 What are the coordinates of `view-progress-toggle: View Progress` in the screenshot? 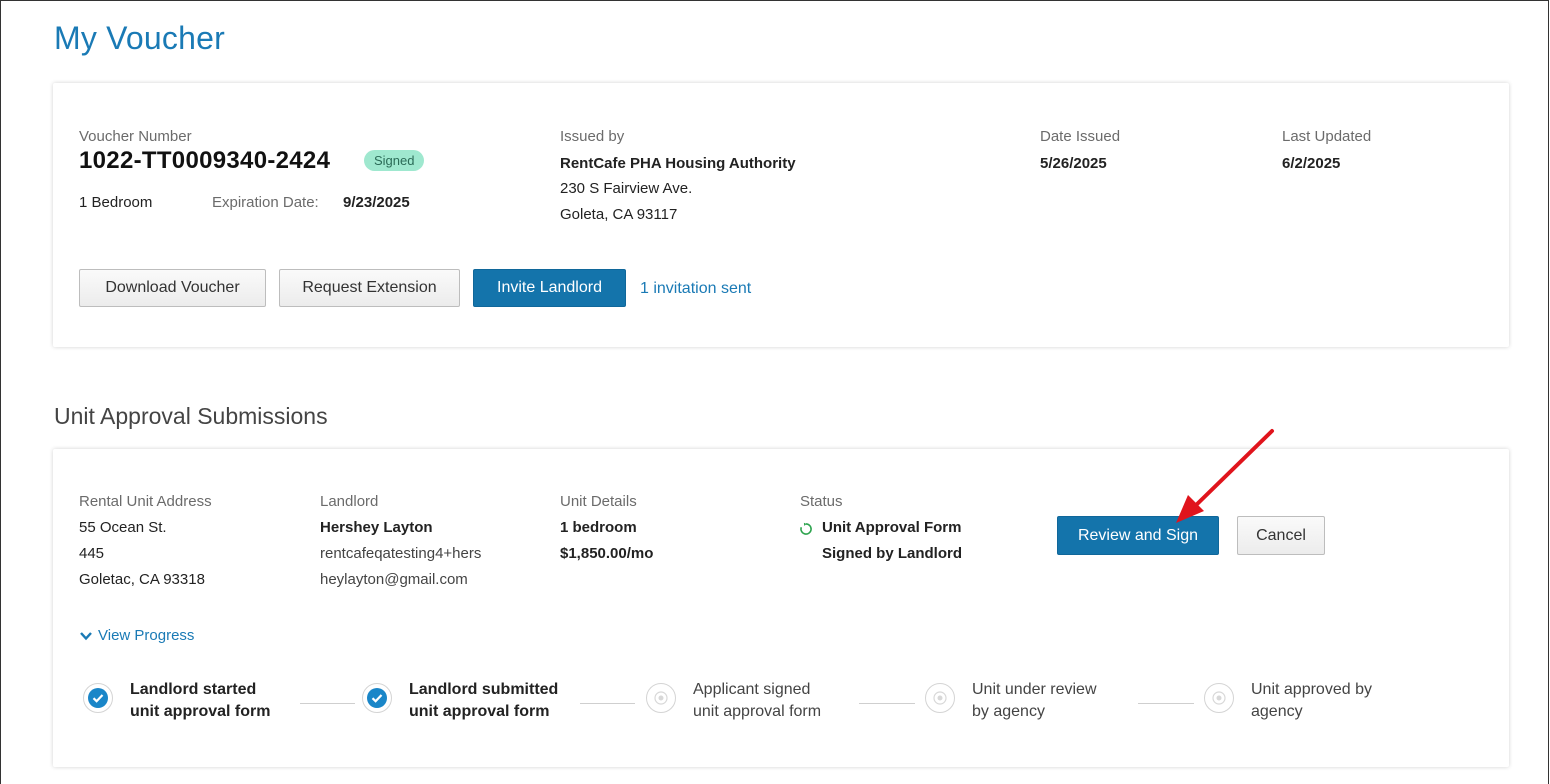 It's located at (137, 635).